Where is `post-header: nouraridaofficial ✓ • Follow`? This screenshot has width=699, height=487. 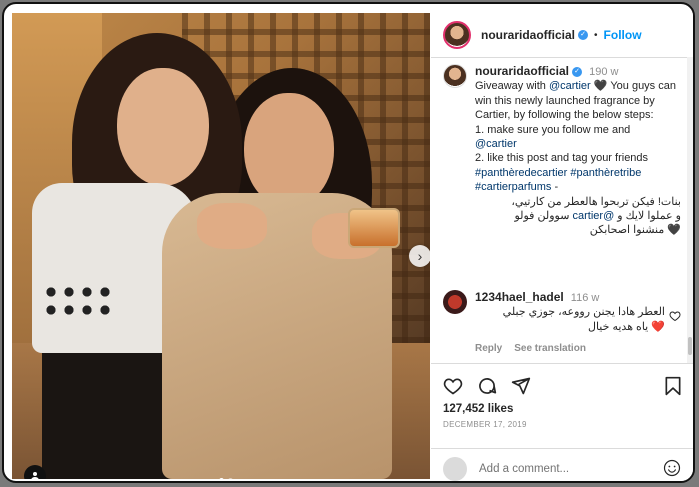 post-header: nouraridaofficial ✓ • Follow is located at coordinates (562, 35).